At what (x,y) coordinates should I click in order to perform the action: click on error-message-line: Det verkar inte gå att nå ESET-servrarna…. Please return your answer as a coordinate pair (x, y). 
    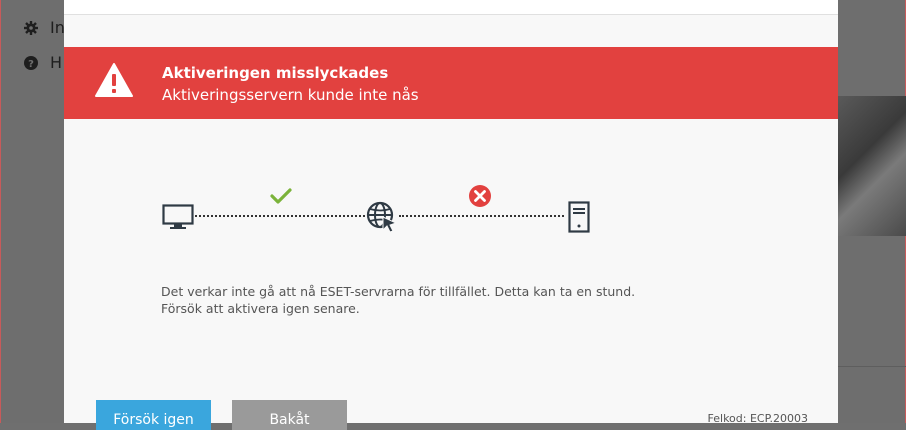
    Looking at the image, I should click on (398, 291).